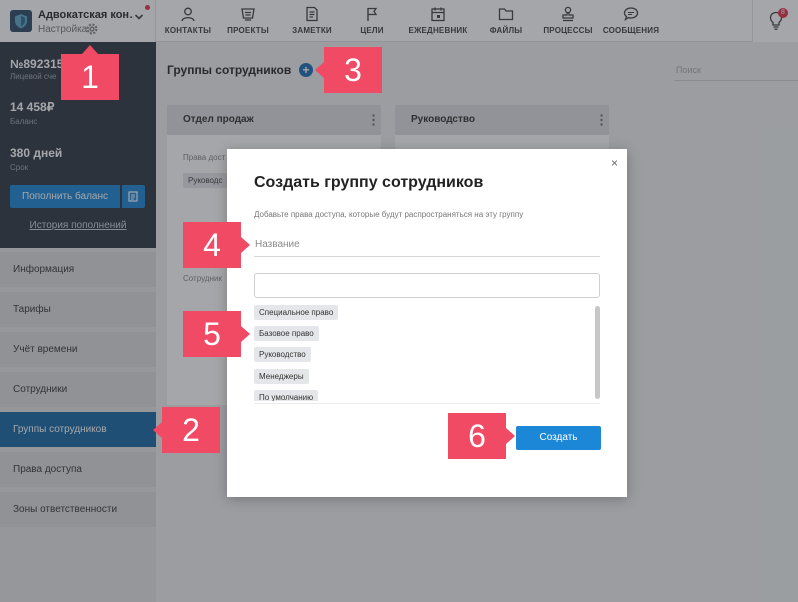 This screenshot has height=602, width=798. I want to click on create-button: Создать, so click(558, 438).